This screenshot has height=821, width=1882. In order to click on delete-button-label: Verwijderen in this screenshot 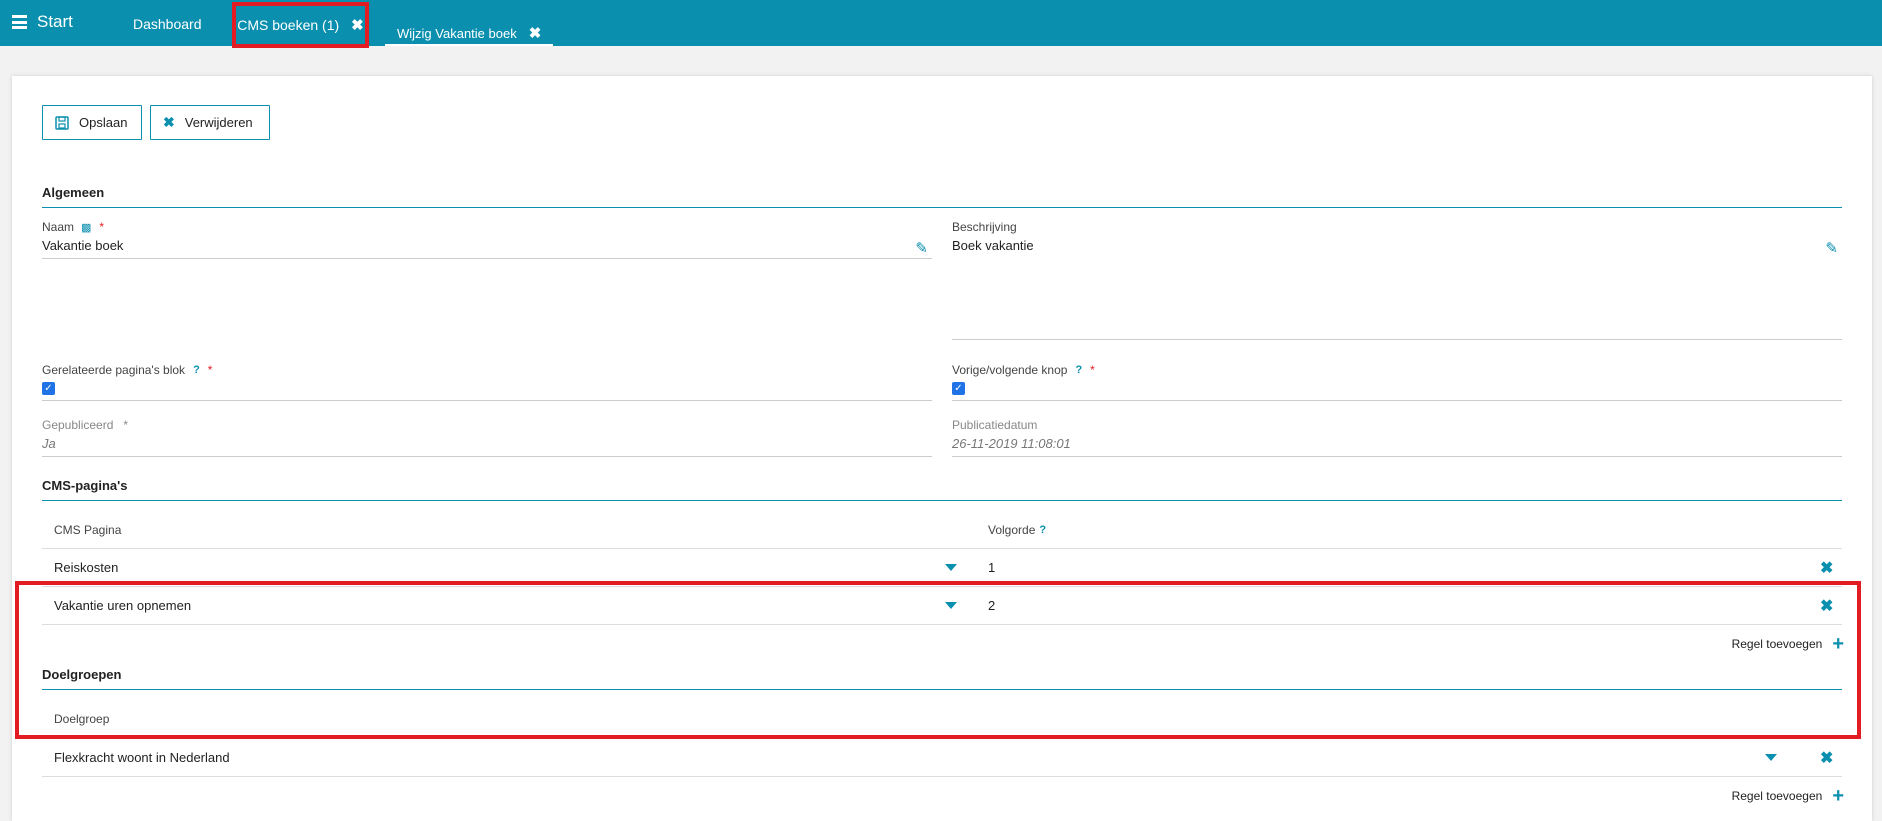, I will do `click(218, 122)`.